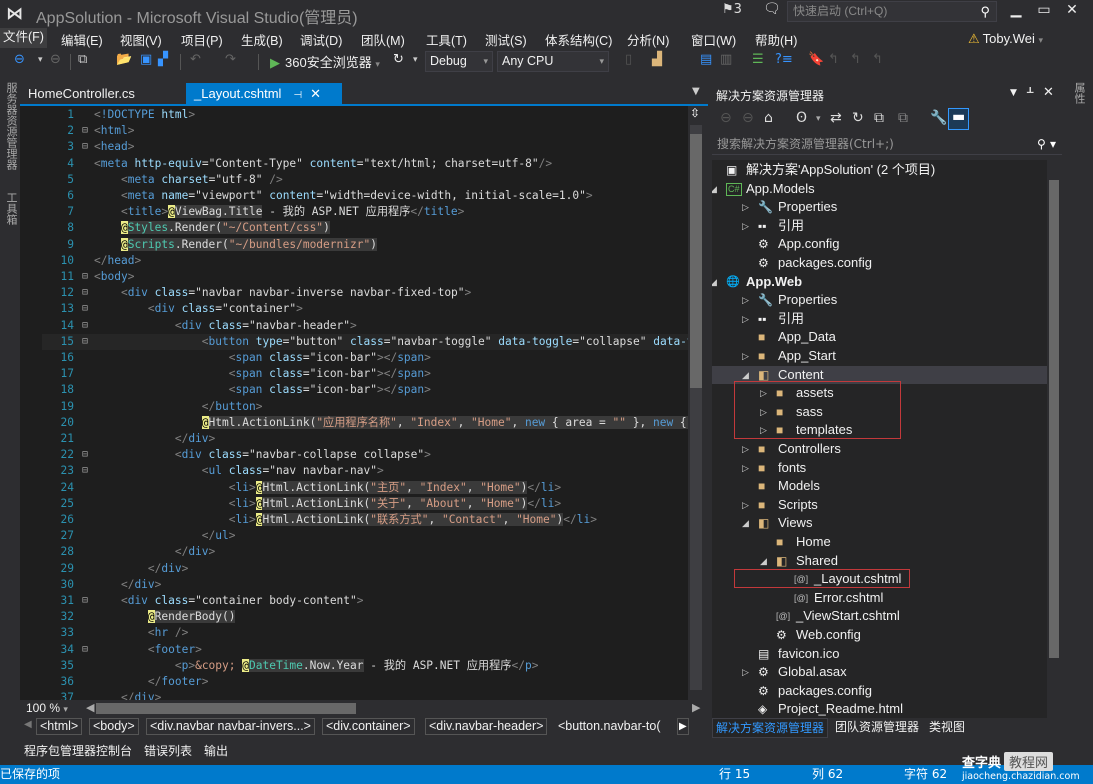  What do you see at coordinates (506, 39) in the screenshot?
I see `menu-test: 测试(S)` at bounding box center [506, 39].